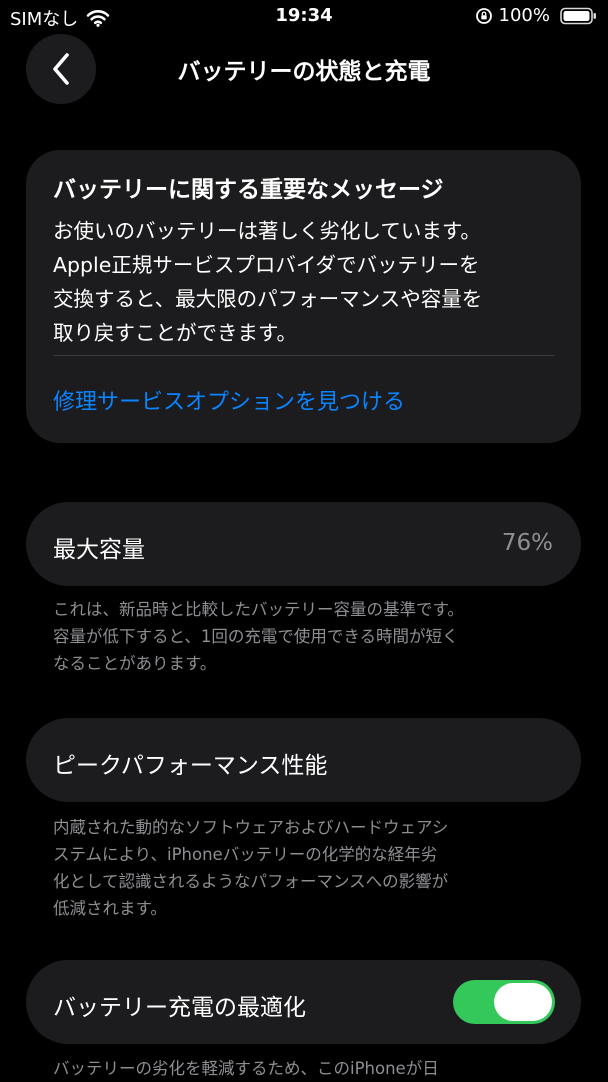 Image resolution: width=608 pixels, height=1082 pixels. I want to click on status-right-group: 100%, so click(536, 15).